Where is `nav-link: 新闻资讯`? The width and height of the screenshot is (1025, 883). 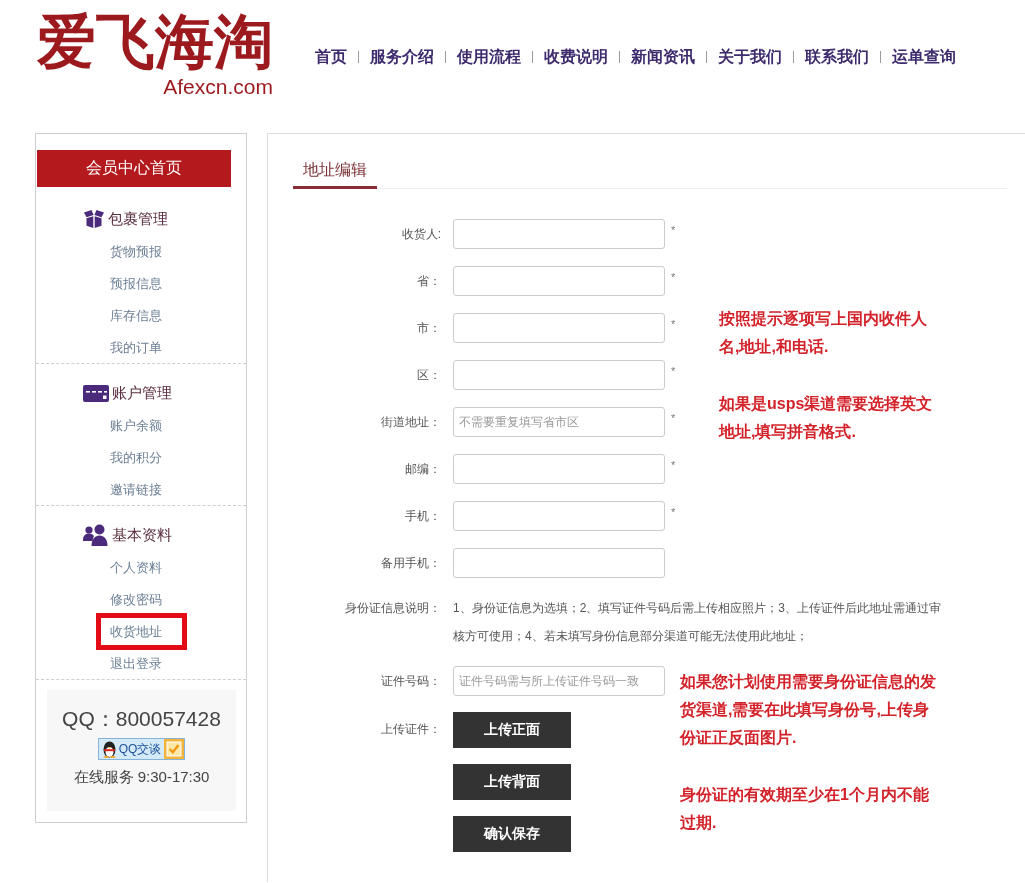
nav-link: 新闻资讯 is located at coordinates (663, 57).